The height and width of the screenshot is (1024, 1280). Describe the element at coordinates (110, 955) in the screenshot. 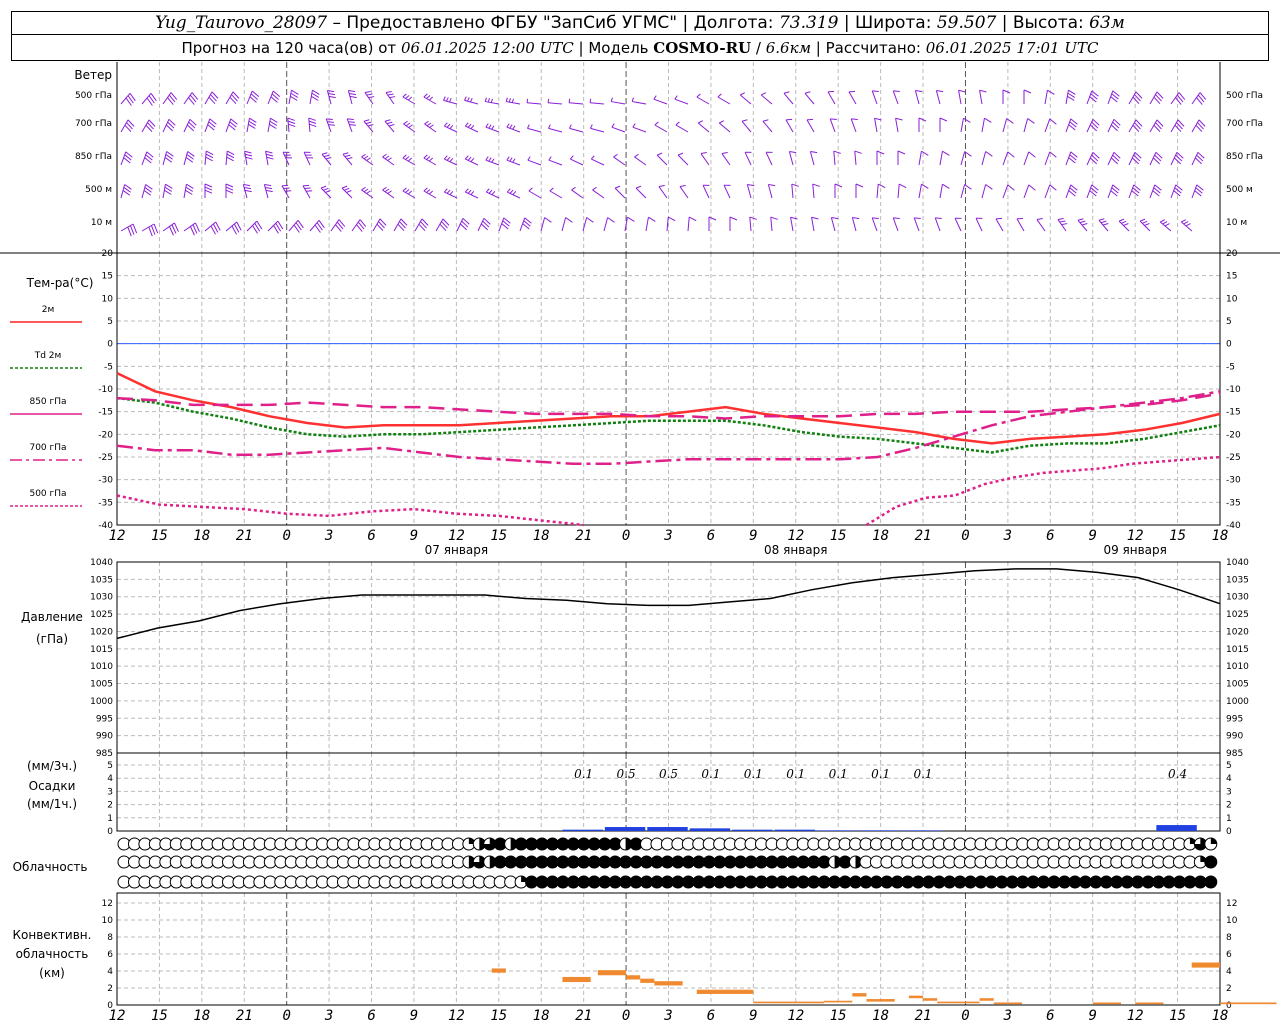

I see `conv-tick-left: 6` at that location.